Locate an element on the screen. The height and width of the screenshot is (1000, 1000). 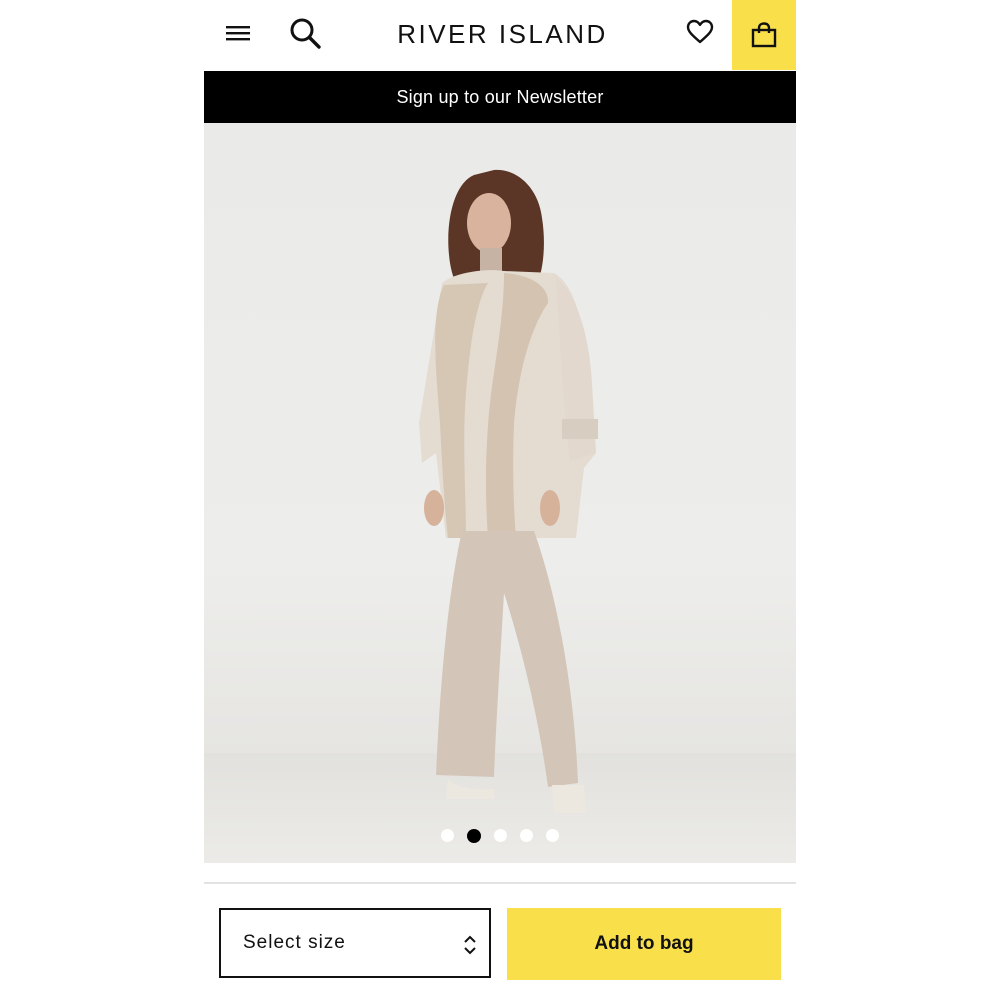
size-select-label: Select size is located at coordinates (294, 942).